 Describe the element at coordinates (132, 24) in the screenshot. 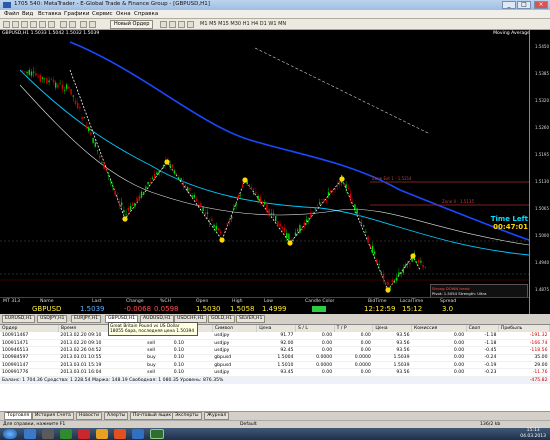

I see `new-order-button: Новый Ордер` at that location.